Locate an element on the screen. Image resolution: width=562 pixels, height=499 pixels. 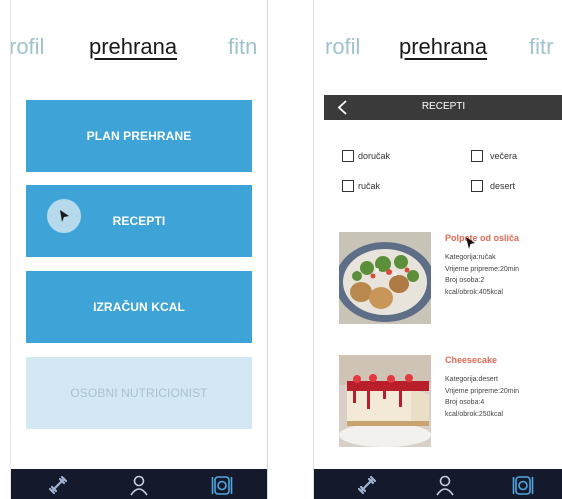
filter-rucak: ručak is located at coordinates (361, 186).